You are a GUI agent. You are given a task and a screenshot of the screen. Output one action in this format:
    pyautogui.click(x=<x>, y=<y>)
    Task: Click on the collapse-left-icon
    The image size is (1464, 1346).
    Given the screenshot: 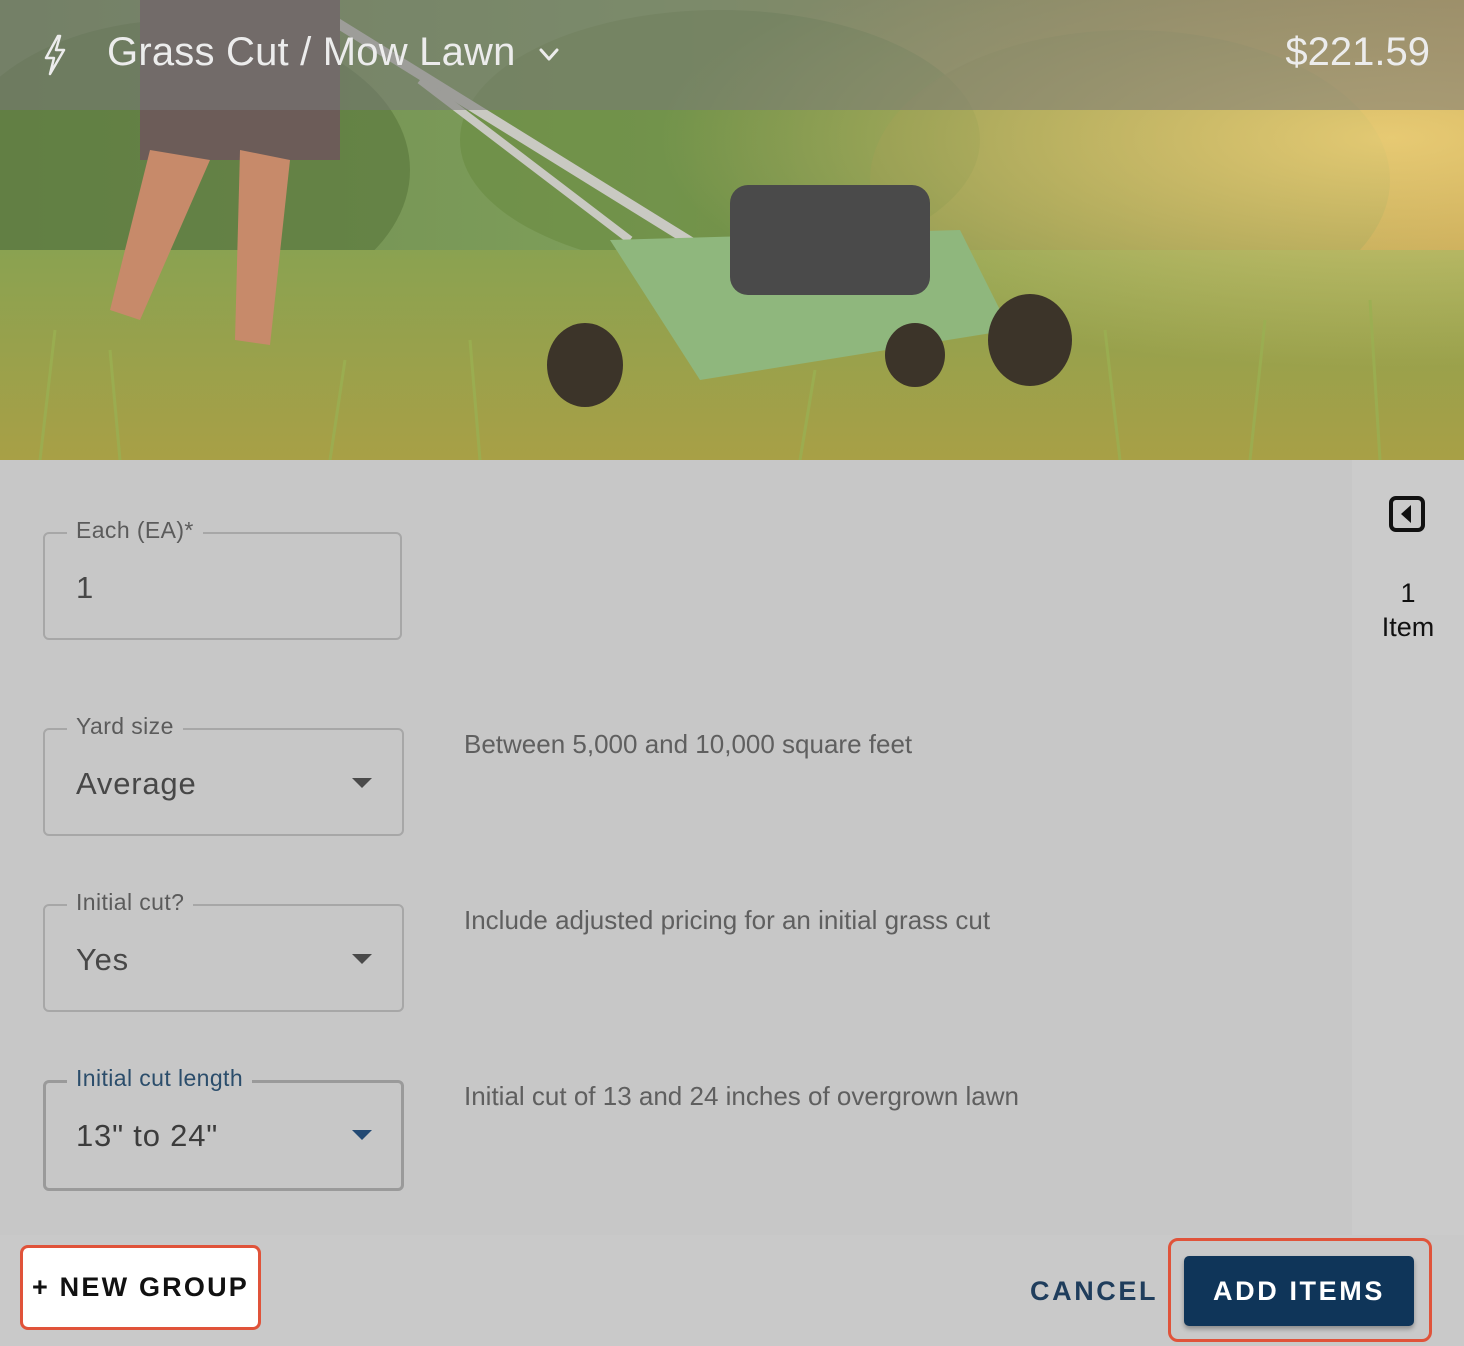 What is the action you would take?
    pyautogui.click(x=1407, y=514)
    